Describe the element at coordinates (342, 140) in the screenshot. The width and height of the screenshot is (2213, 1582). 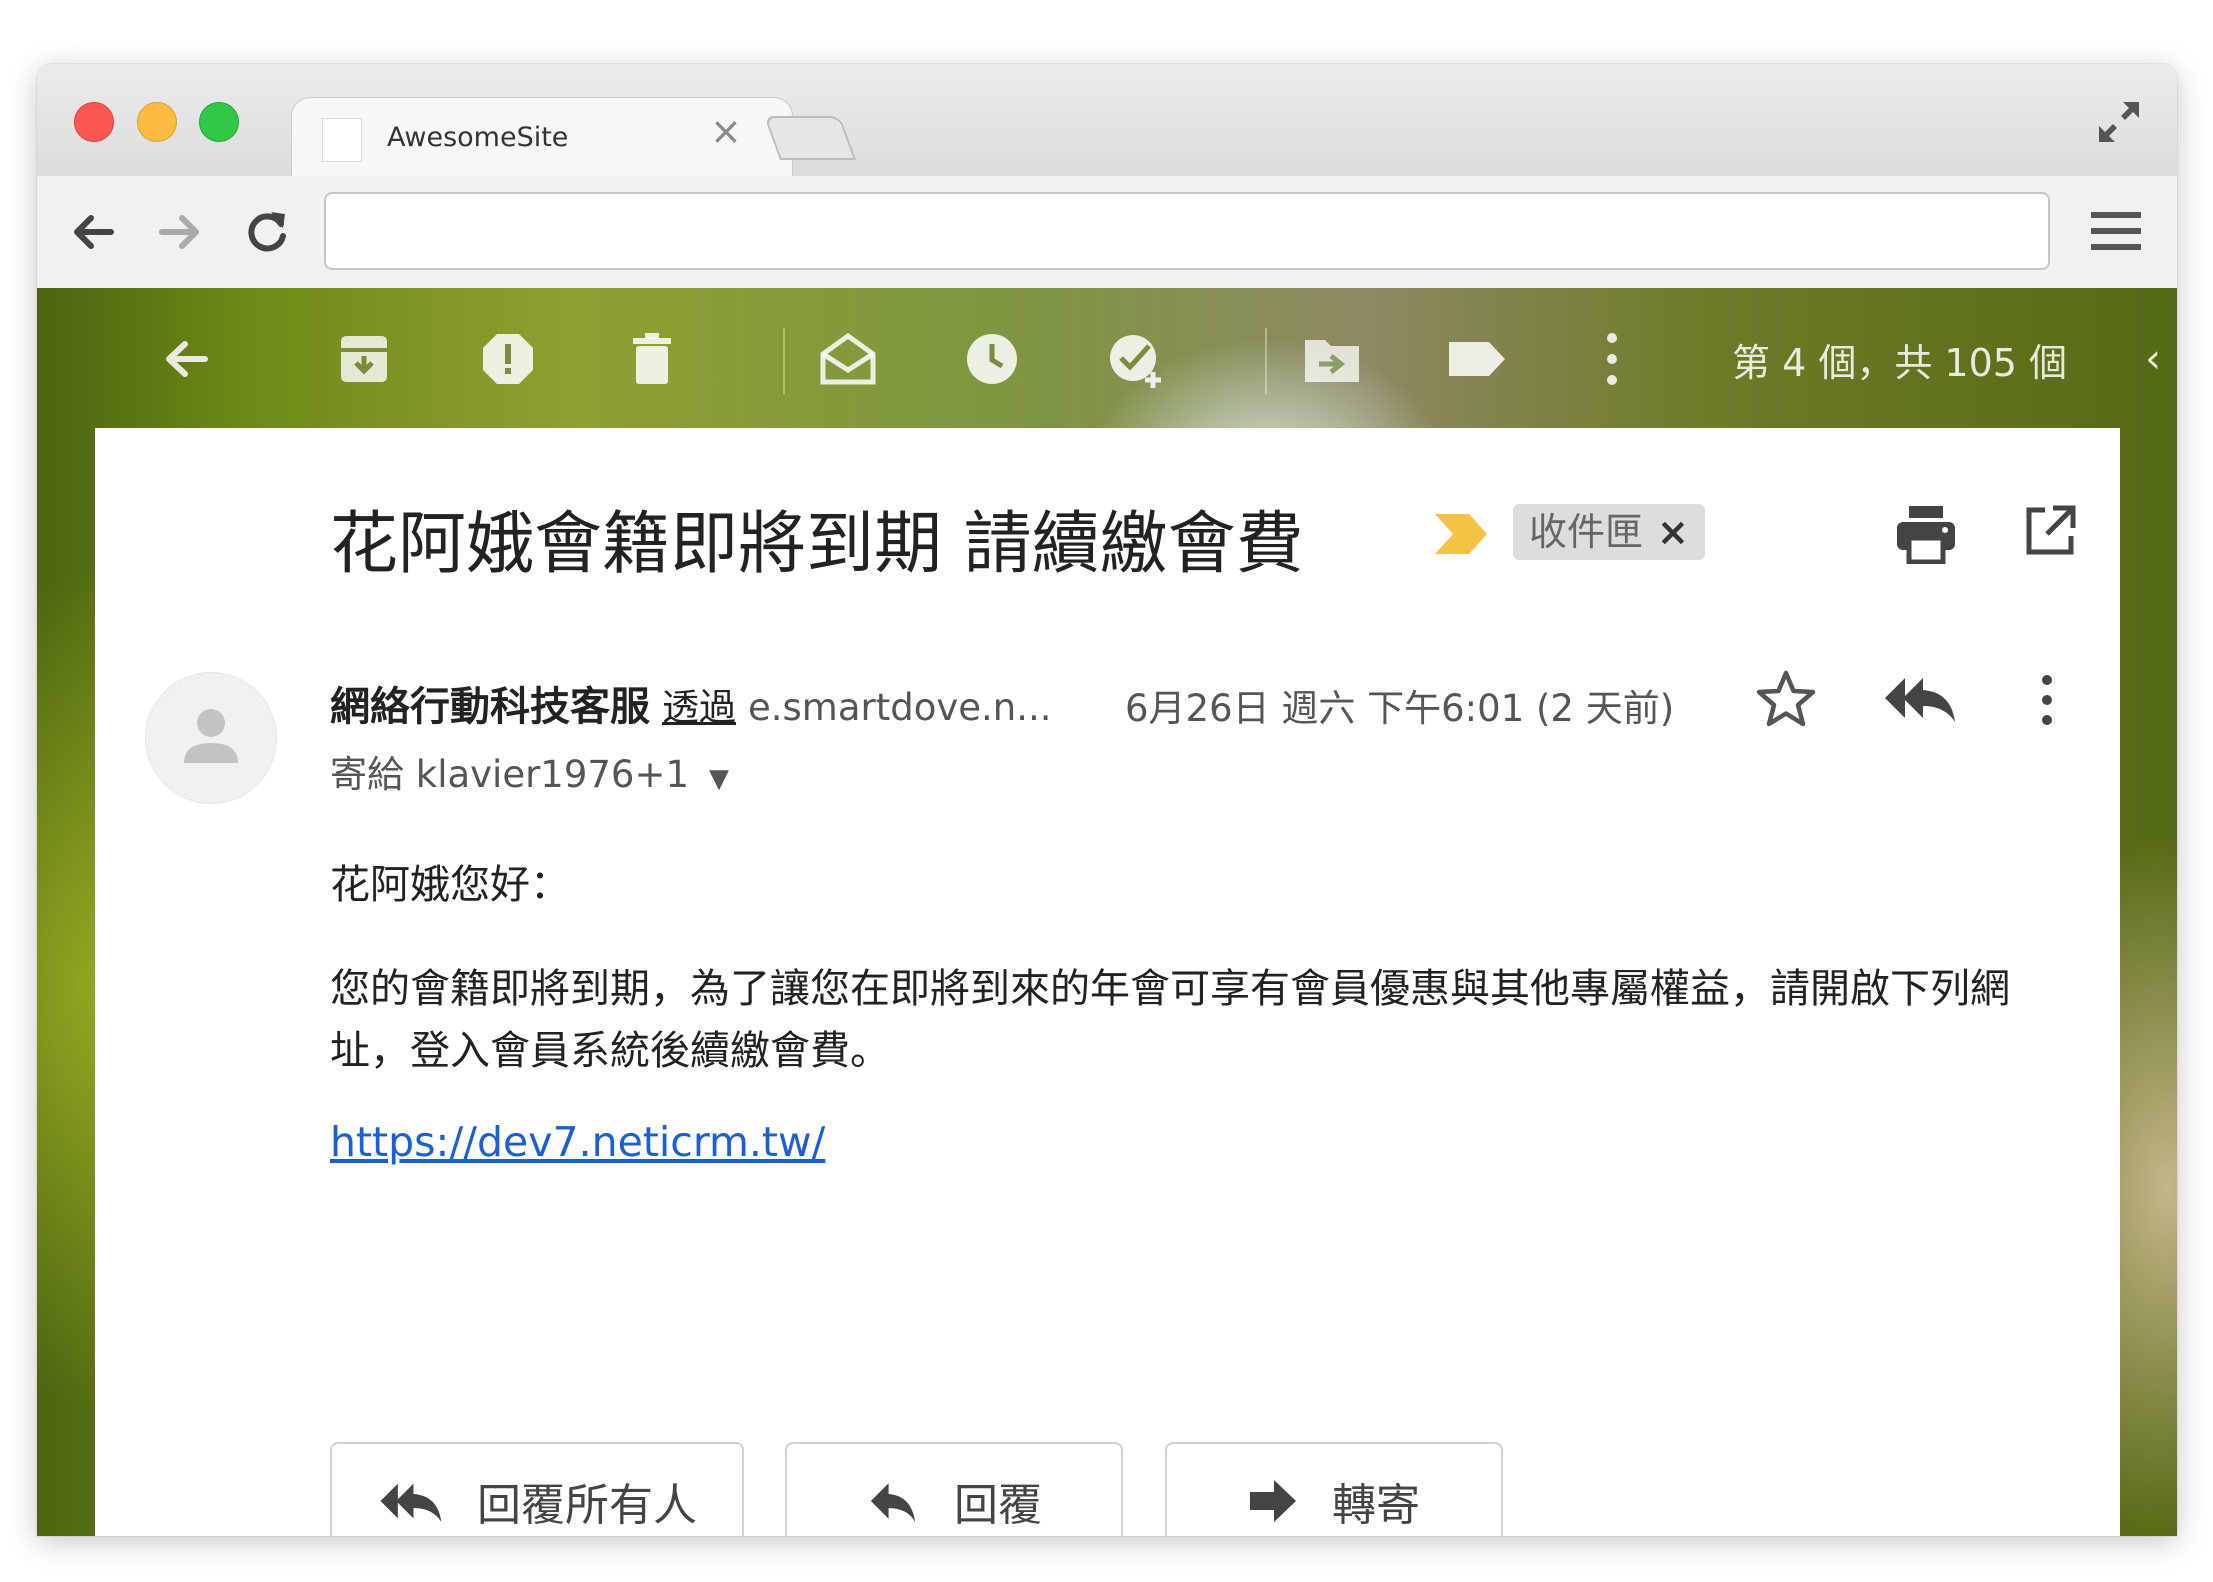
I see `page-favicon-icon` at that location.